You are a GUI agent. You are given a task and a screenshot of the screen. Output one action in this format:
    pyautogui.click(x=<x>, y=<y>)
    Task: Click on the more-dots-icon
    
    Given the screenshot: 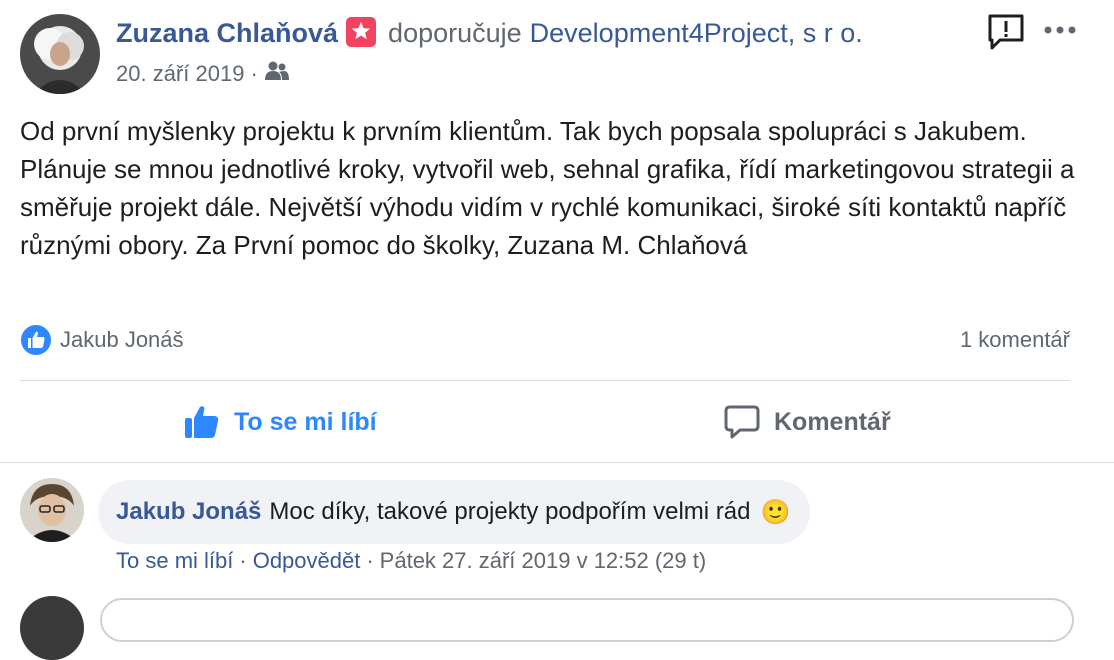 What is the action you would take?
    pyautogui.click(x=1060, y=30)
    